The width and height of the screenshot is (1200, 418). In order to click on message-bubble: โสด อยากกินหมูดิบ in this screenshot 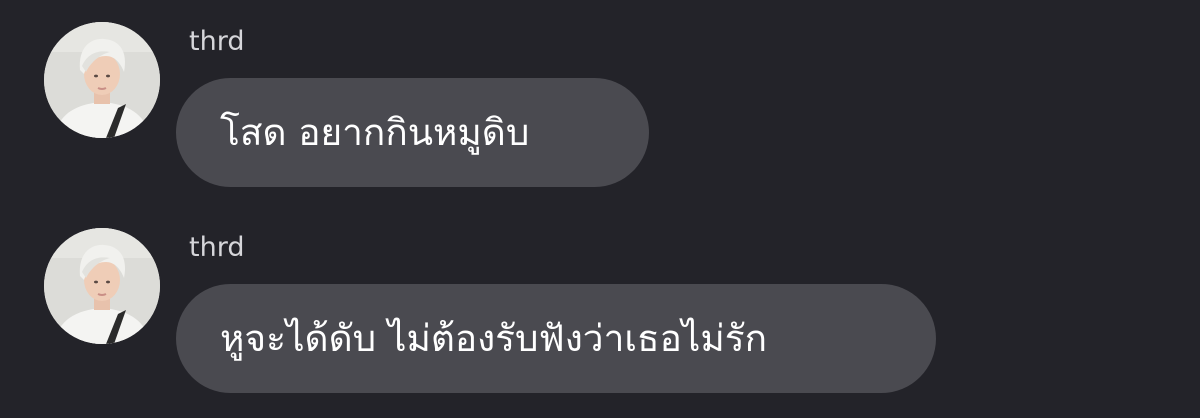, I will do `click(412, 132)`.